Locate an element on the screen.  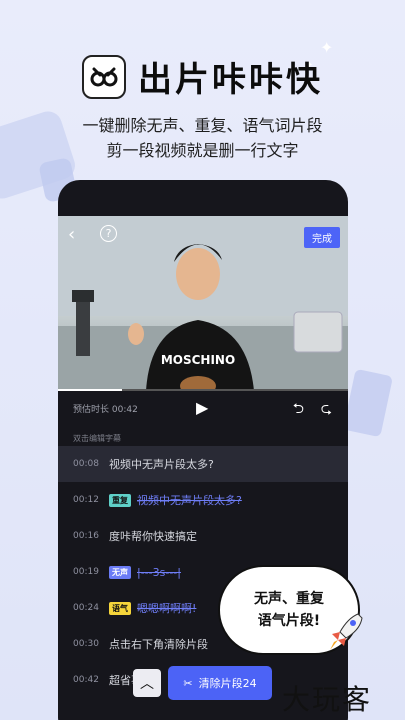
subtitle-row: 00:16 度咔帮你快速搞定 is located at coordinates (203, 536).